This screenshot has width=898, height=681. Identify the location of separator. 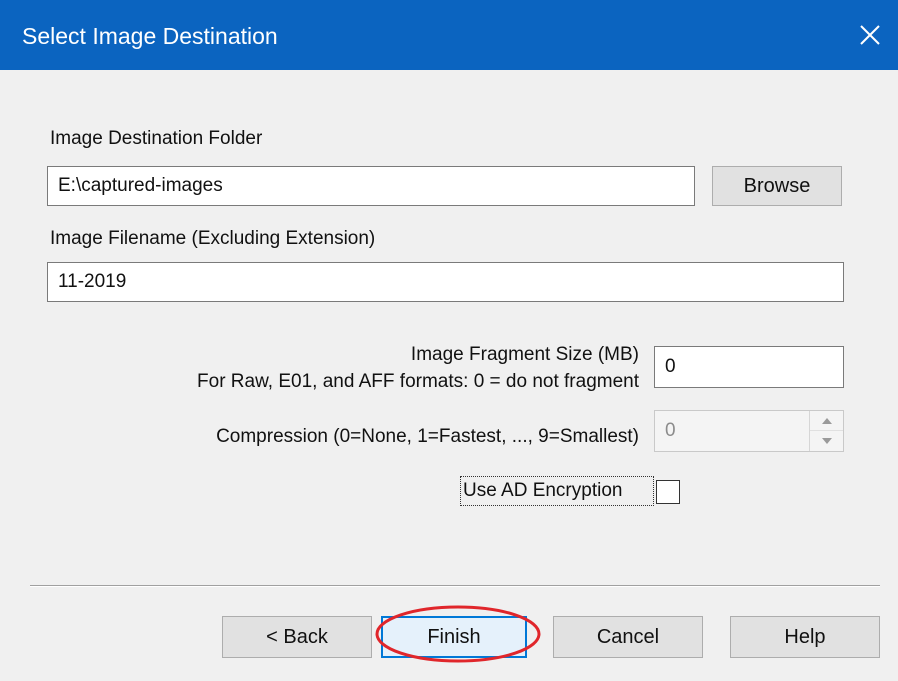
(455, 586).